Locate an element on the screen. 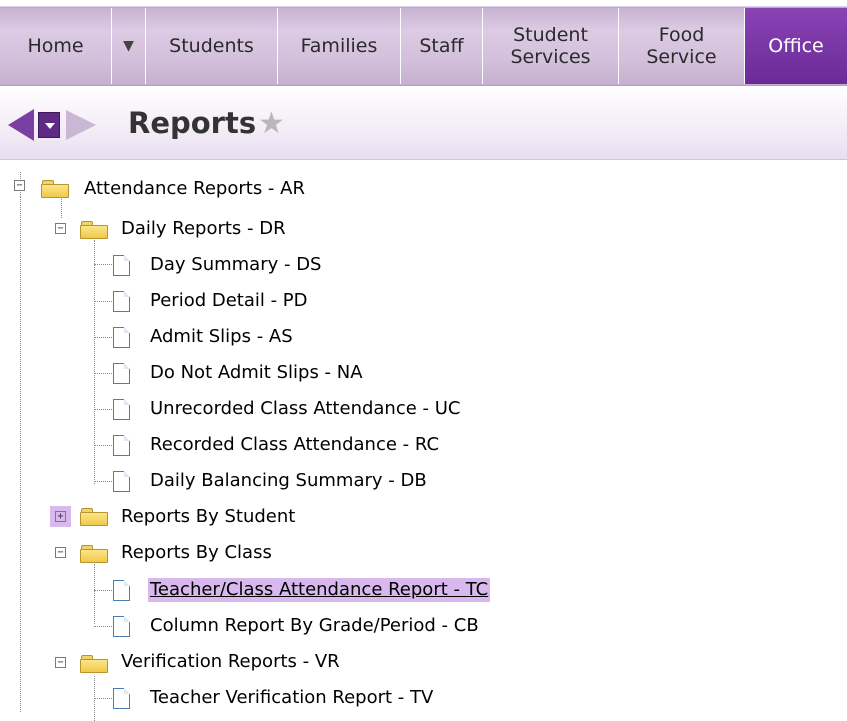 This screenshot has height=721, width=847. tree-item-daily-reports: Daily Reports - DR is located at coordinates (203, 229).